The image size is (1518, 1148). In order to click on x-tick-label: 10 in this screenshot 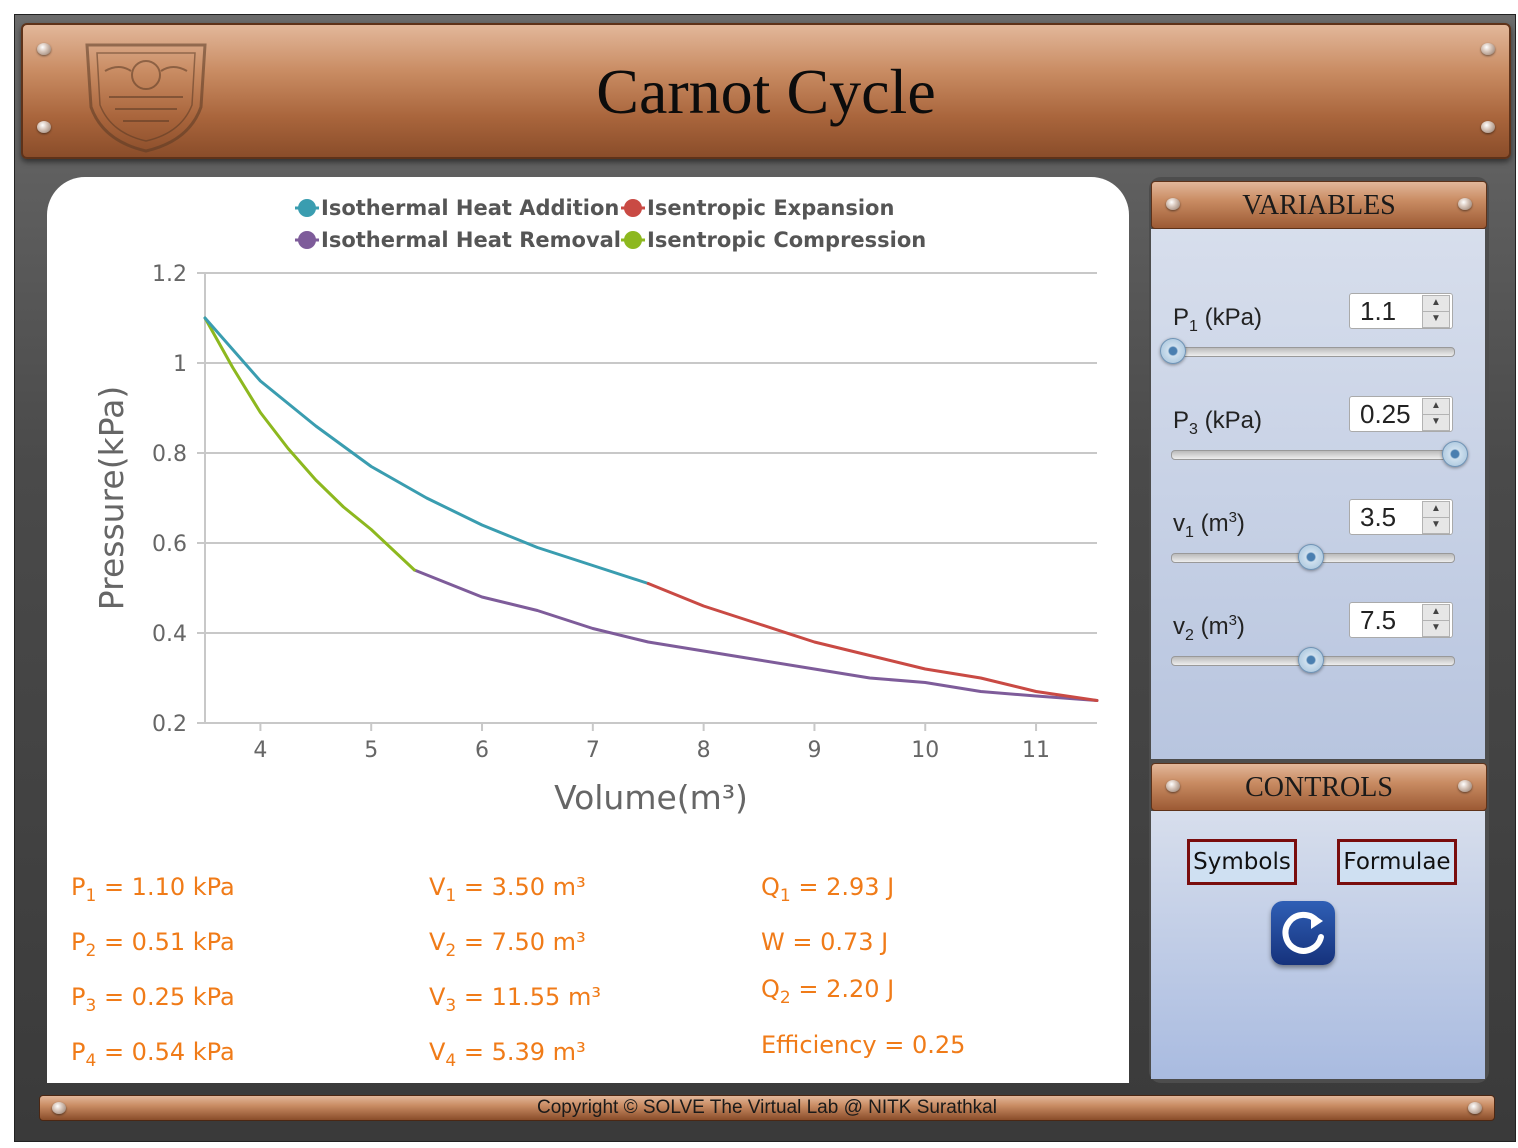, I will do `click(925, 750)`.